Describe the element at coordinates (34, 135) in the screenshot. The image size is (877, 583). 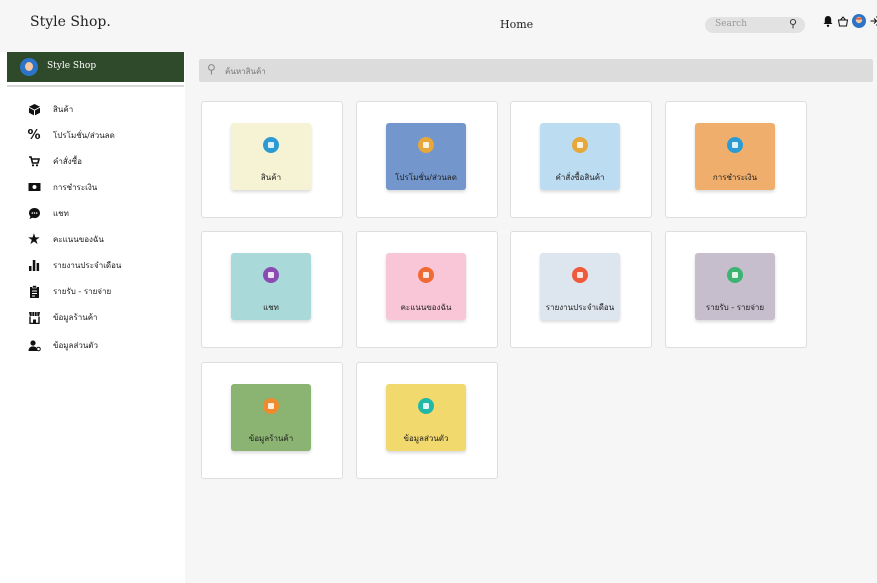
I see `percent-icon: %` at that location.